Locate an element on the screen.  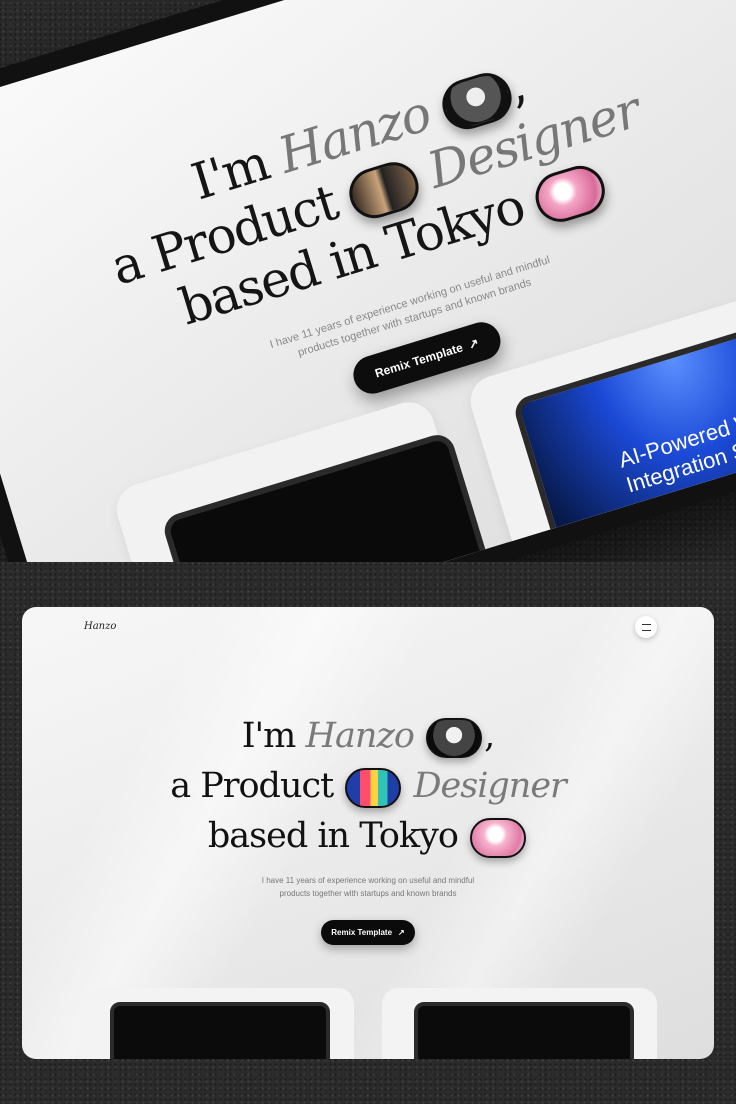
remix-template-button: Remix Template ↗ is located at coordinates (368, 932).